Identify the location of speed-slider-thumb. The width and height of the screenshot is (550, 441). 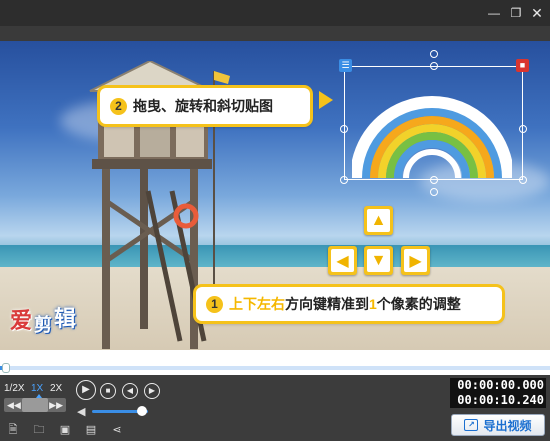
(35, 405).